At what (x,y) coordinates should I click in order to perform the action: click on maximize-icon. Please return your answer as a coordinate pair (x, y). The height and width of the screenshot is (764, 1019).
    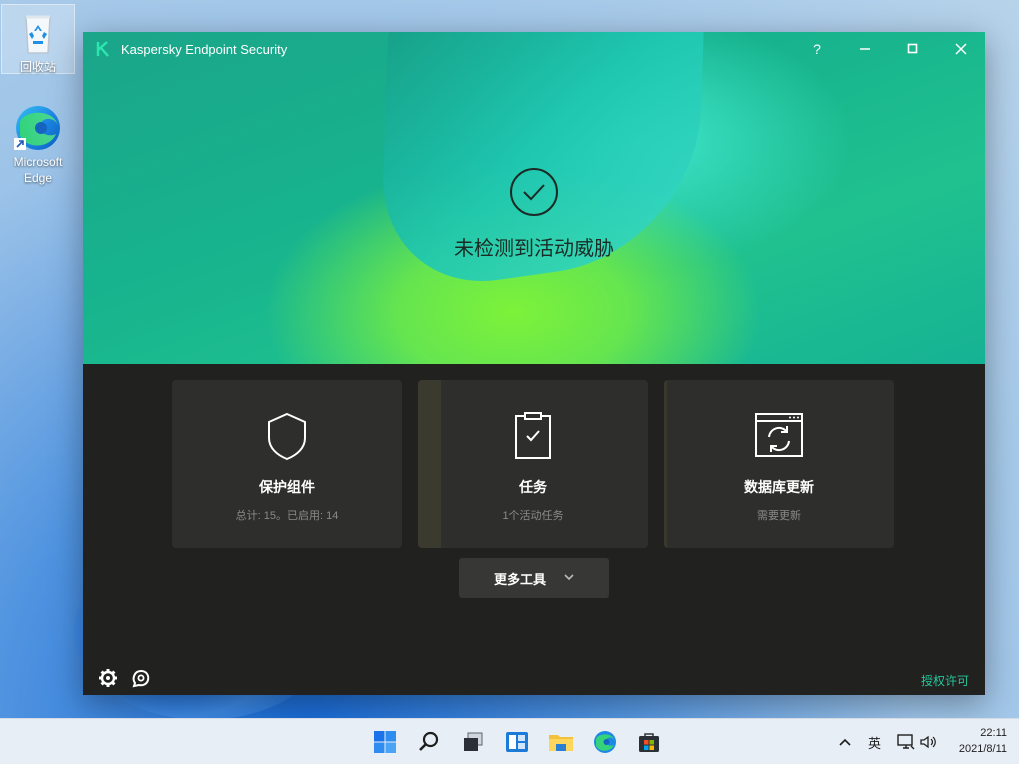
    Looking at the image, I should click on (912, 48).